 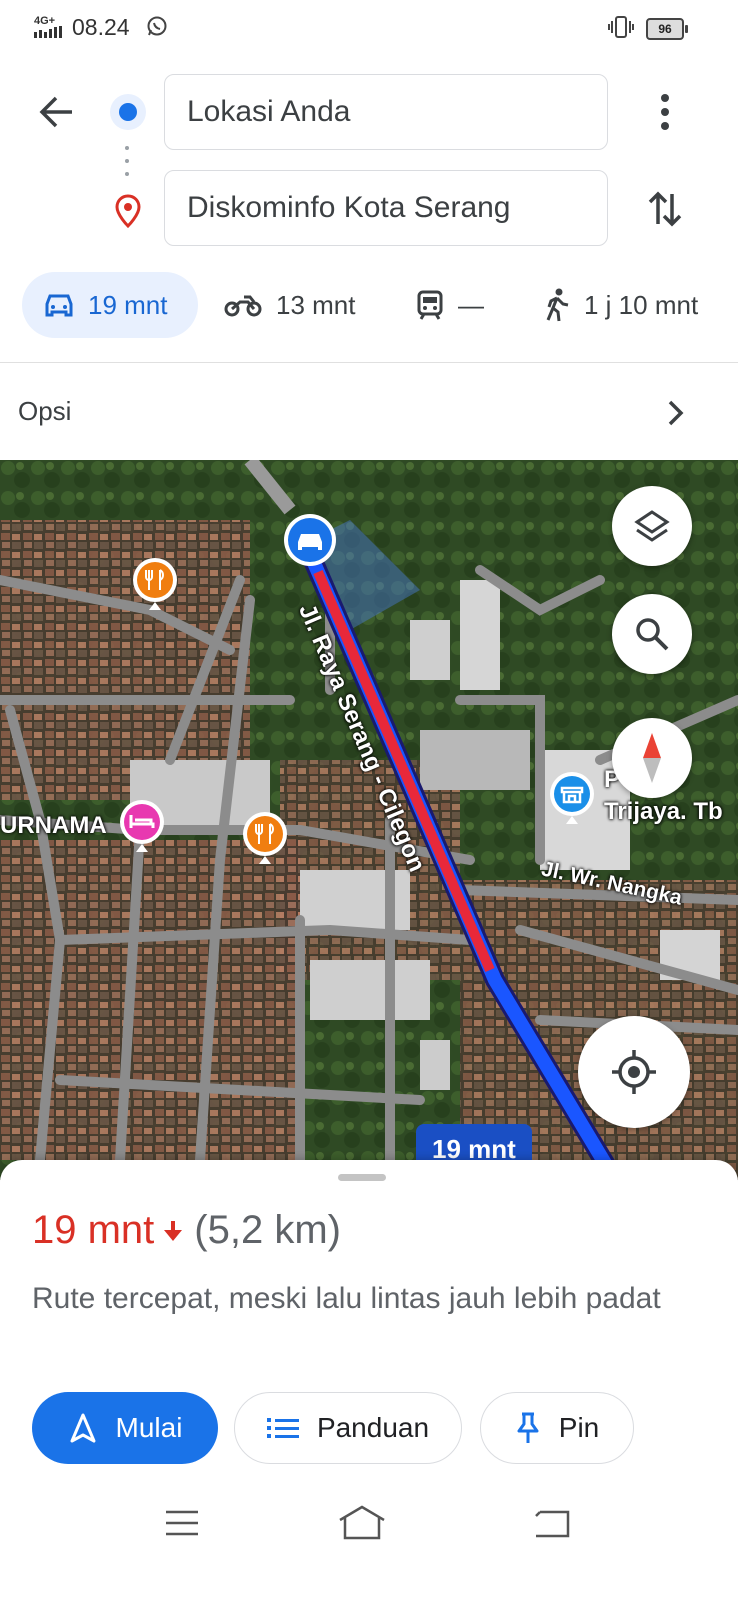 I want to click on recenter-button, so click(x=634, y=1072).